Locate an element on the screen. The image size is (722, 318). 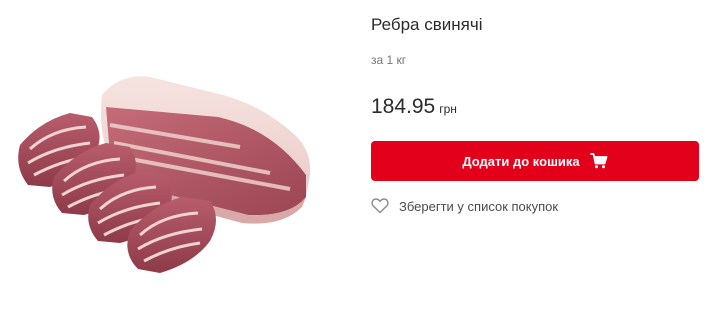
save-to-list-link: Зберегти у список покупок is located at coordinates (464, 206).